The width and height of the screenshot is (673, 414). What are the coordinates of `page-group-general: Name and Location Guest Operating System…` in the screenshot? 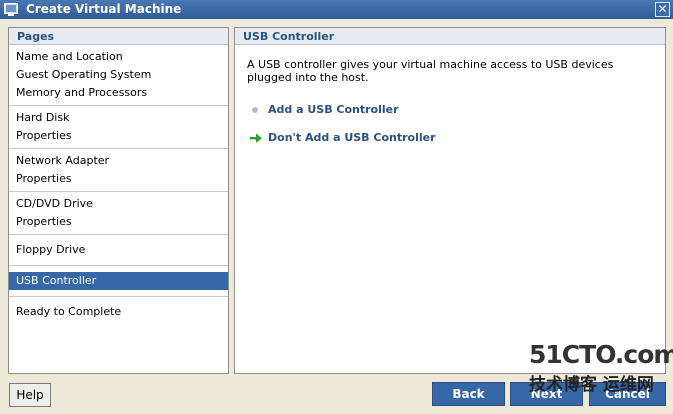 It's located at (118, 75).